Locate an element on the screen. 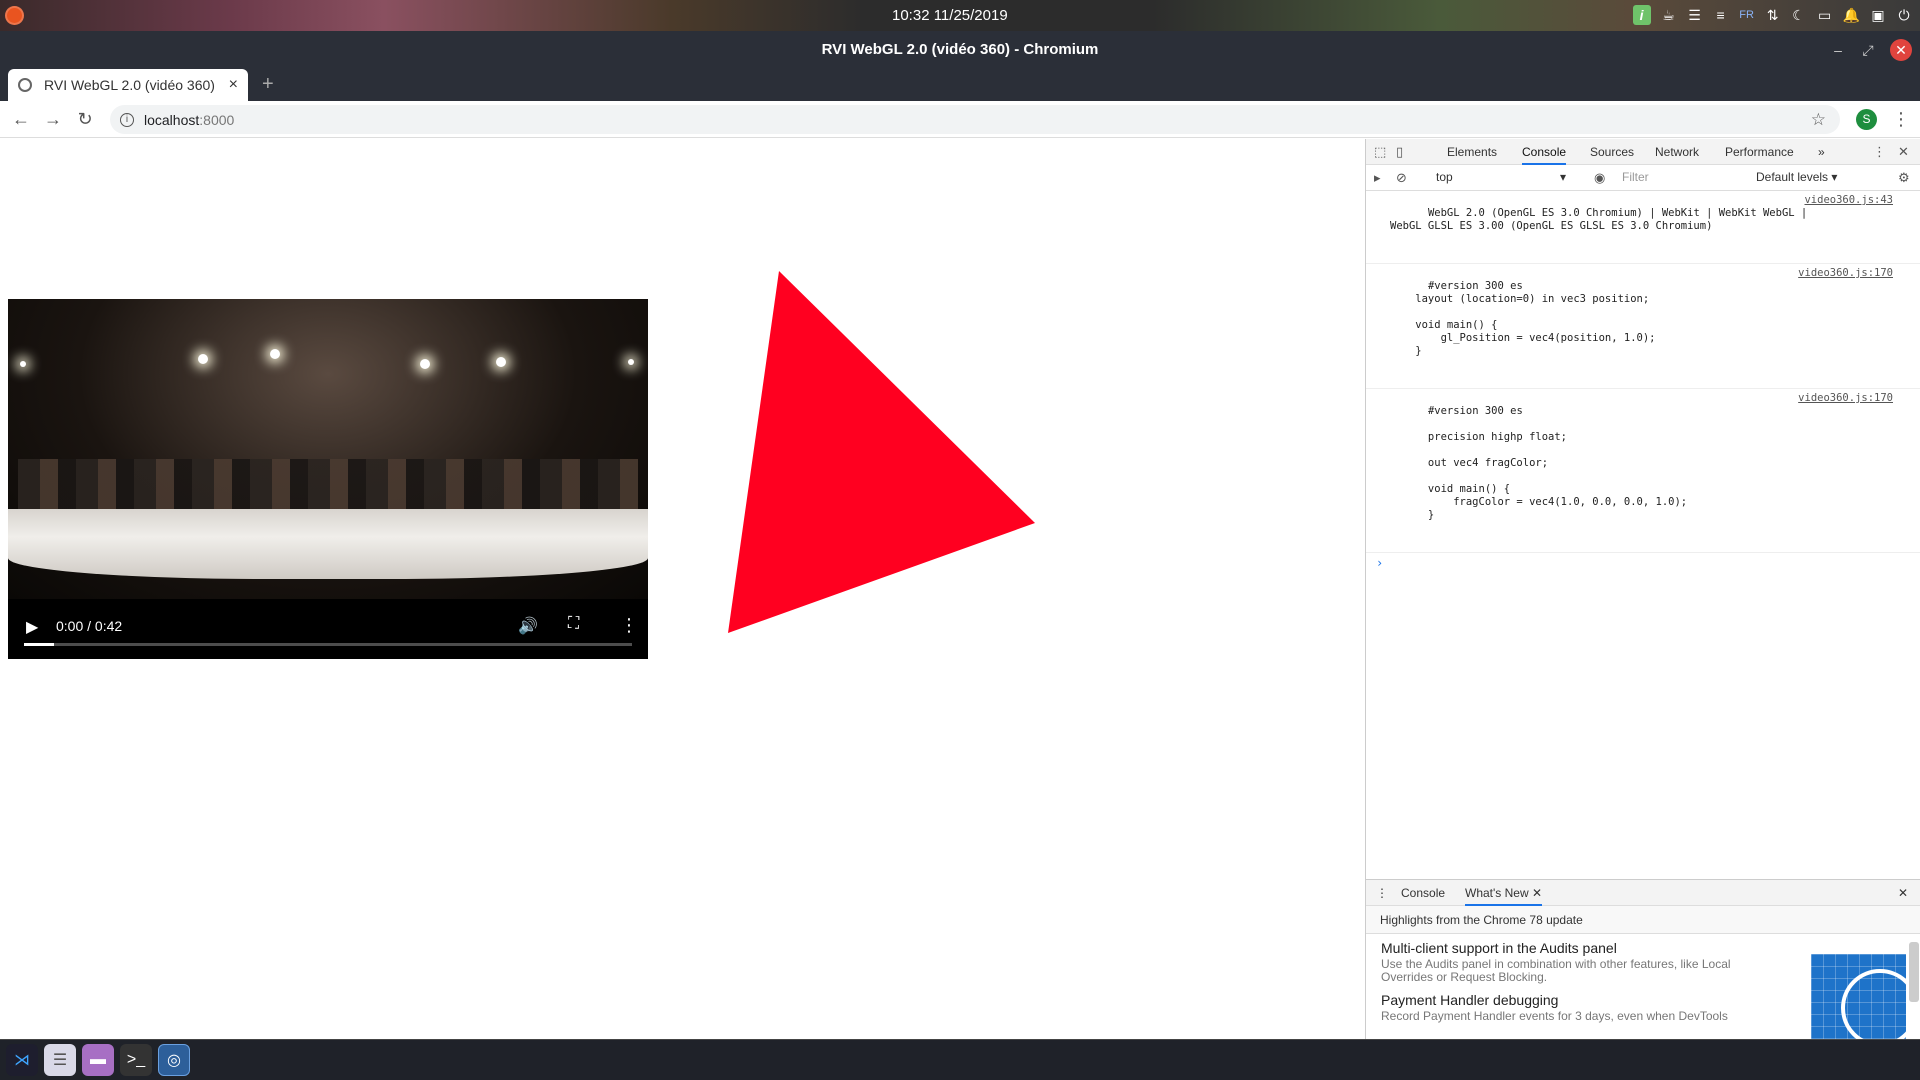 This screenshot has width=1920, height=1080. drawer-tab-label: What's New is located at coordinates (1497, 893).